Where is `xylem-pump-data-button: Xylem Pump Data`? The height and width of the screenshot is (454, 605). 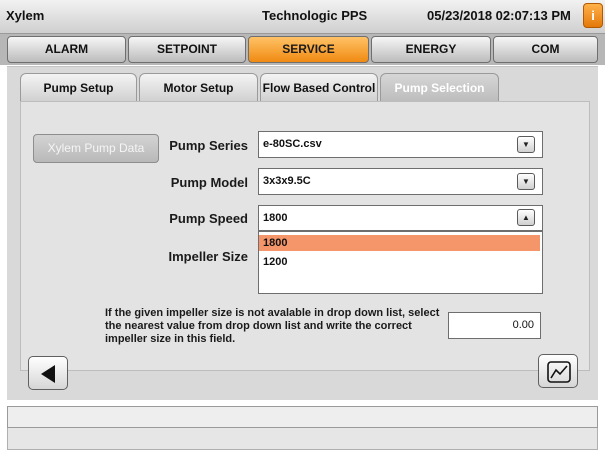 xylem-pump-data-button: Xylem Pump Data is located at coordinates (96, 148).